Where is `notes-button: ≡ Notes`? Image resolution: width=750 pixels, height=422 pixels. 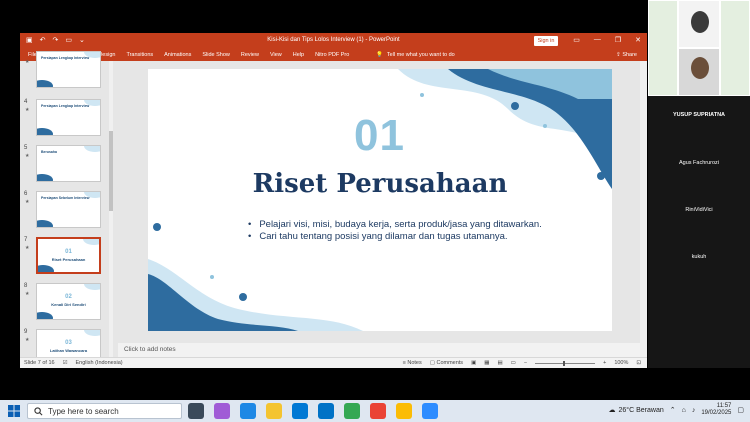
notes-button: ≡ Notes is located at coordinates (412, 363).